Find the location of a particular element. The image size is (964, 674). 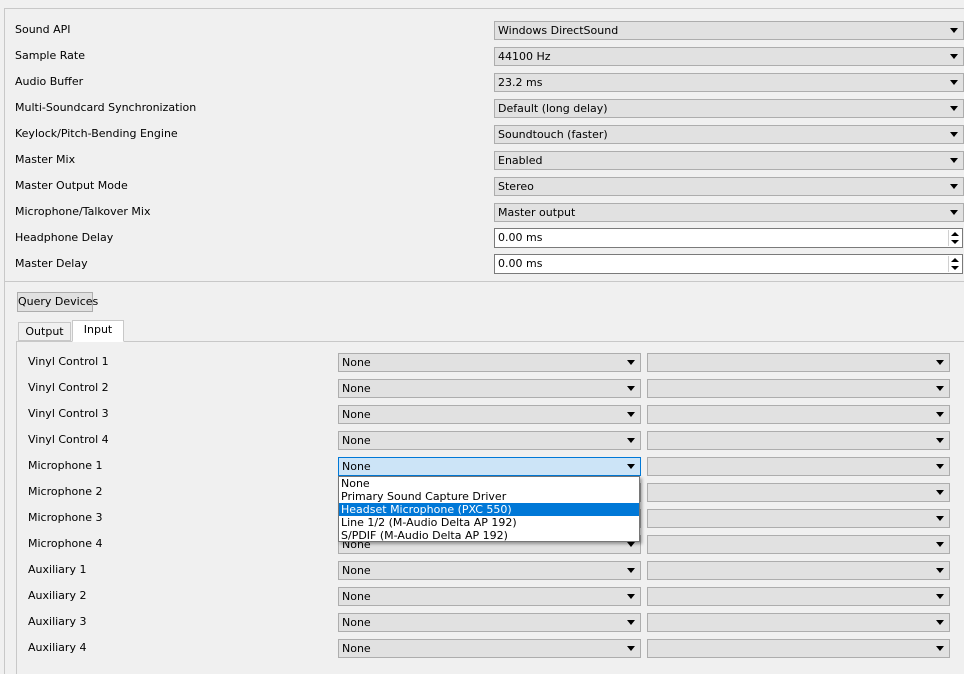

tab-output: Output is located at coordinates (44, 331).